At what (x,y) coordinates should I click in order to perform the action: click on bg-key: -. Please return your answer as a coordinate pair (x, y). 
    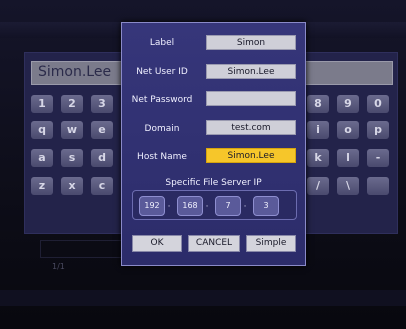
    Looking at the image, I should click on (378, 158).